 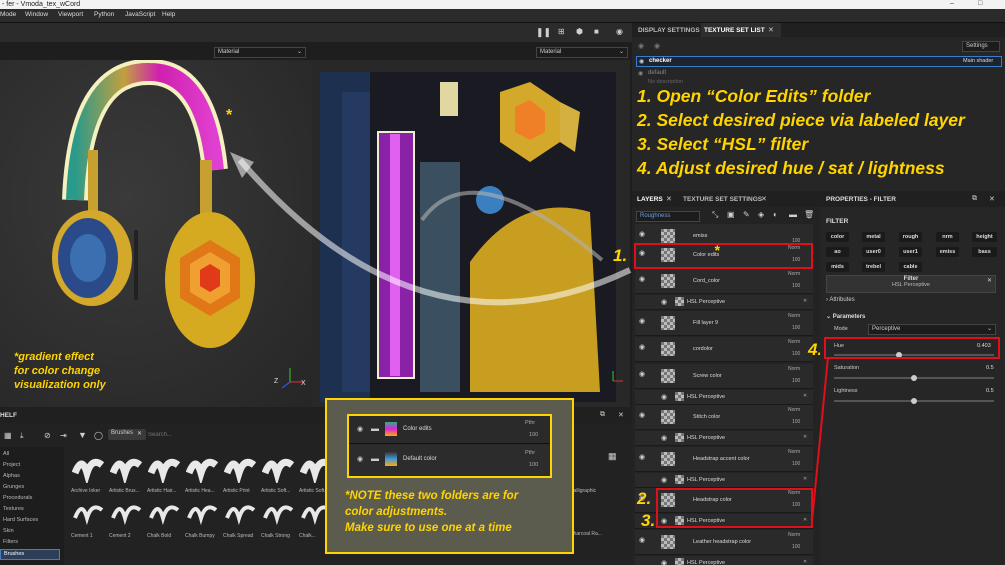 I want to click on chip-bass: bass, so click(x=984, y=252).